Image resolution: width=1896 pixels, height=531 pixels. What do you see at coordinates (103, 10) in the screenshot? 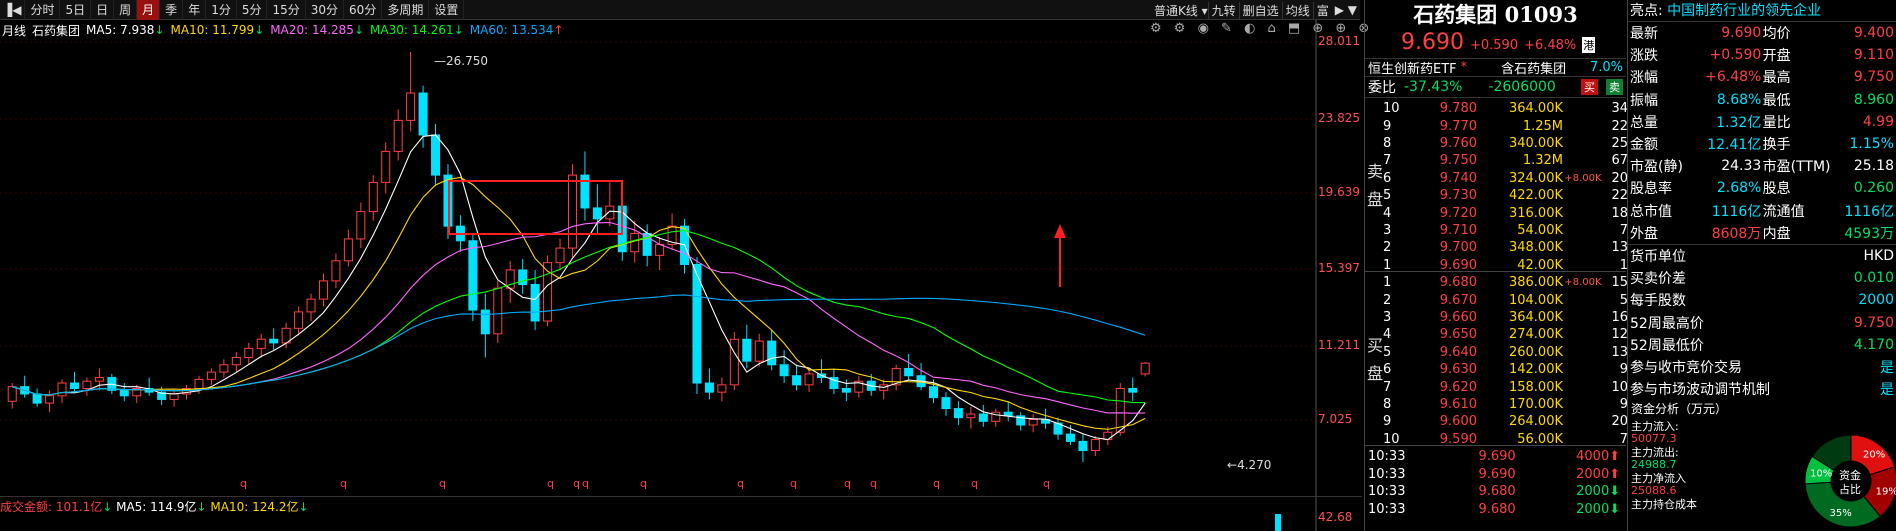
I see `period-tab: 日` at bounding box center [103, 10].